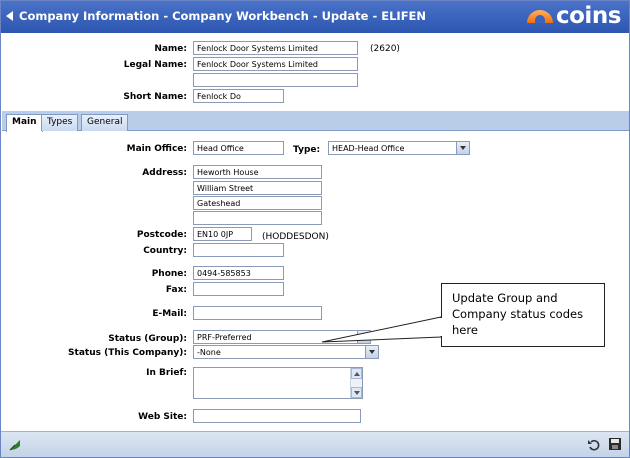 Image resolution: width=630 pixels, height=458 pixels. Describe the element at coordinates (588, 16) in the screenshot. I see `logo-wordmark: coins` at that location.